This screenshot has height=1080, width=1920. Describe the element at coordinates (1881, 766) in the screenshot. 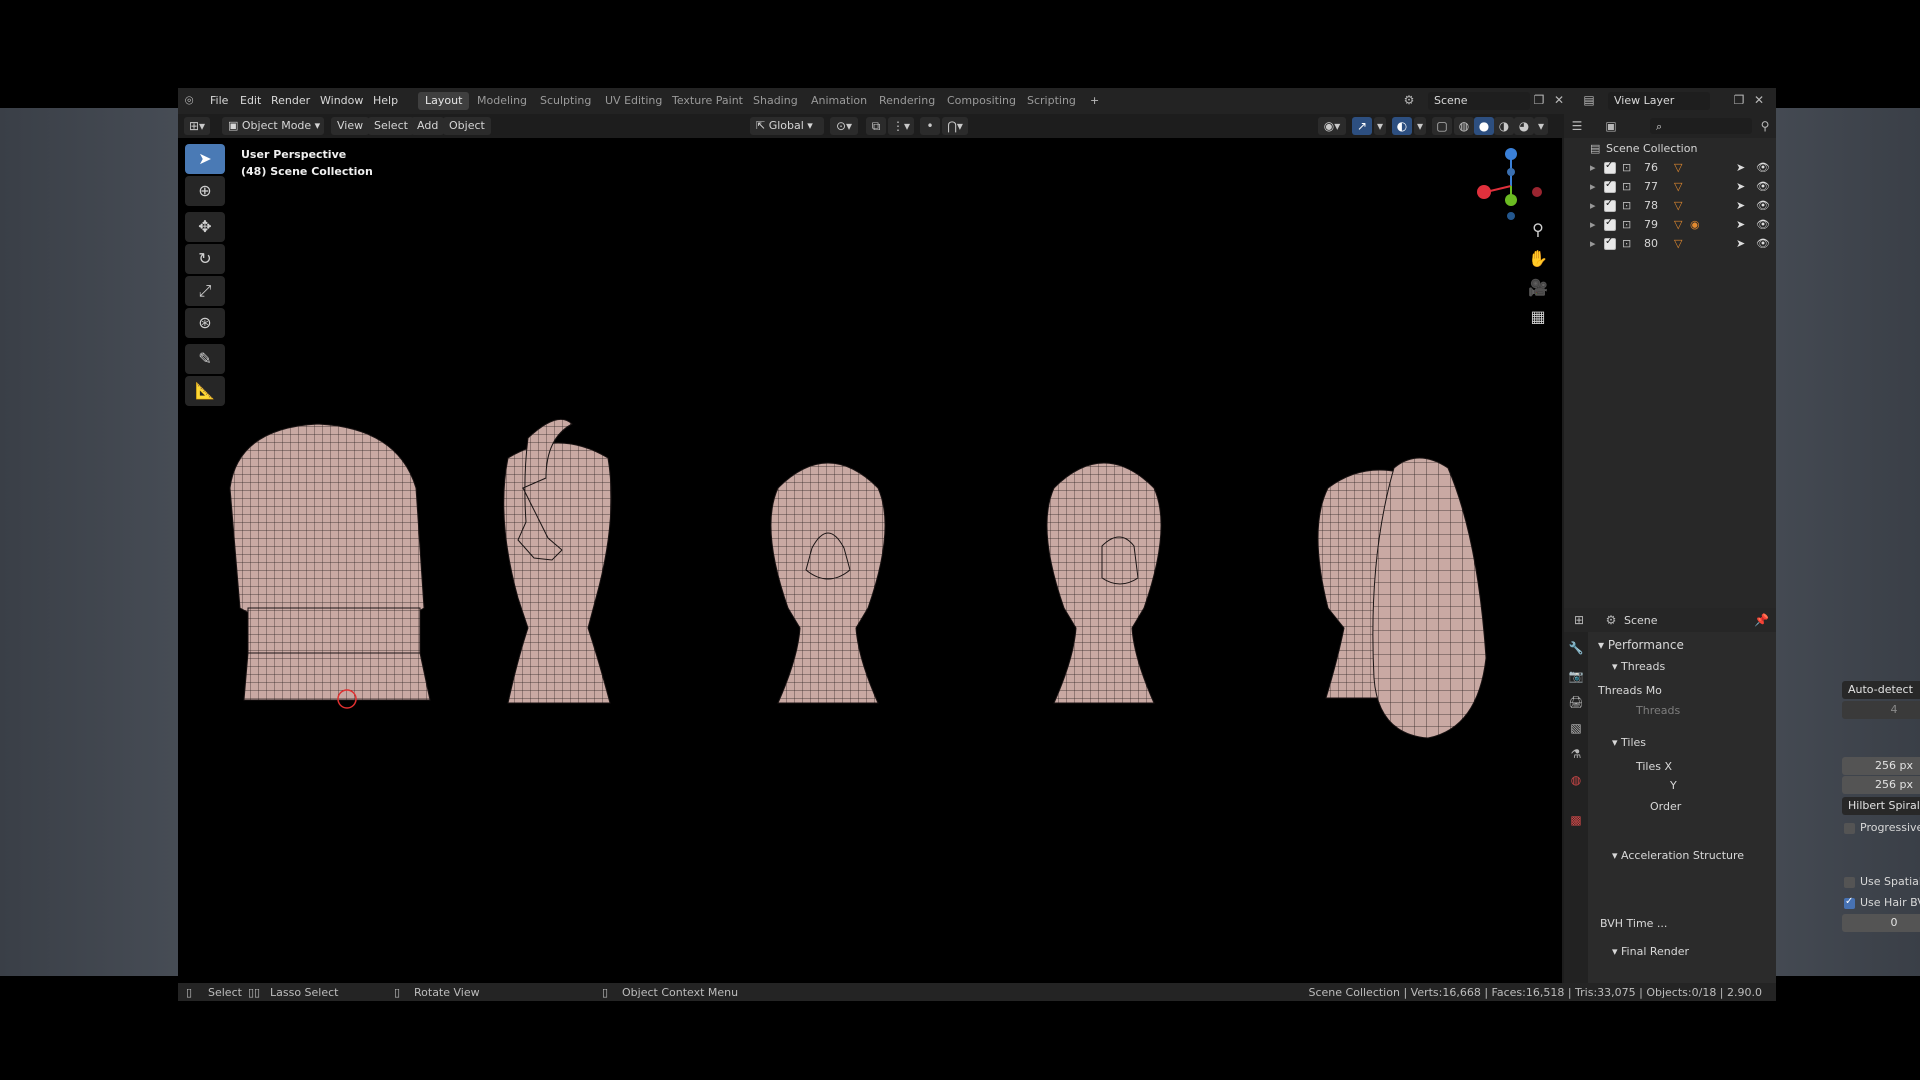

I see `tiles-x-field: 256 px` at that location.